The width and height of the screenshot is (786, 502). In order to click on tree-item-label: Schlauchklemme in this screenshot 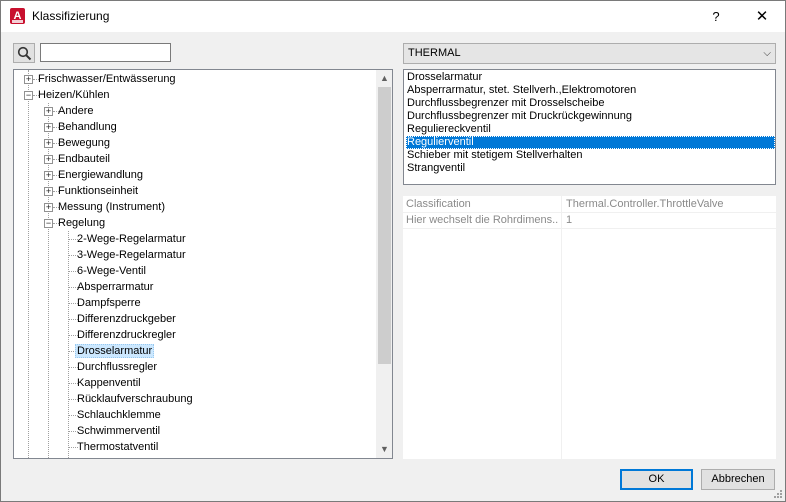, I will do `click(119, 415)`.